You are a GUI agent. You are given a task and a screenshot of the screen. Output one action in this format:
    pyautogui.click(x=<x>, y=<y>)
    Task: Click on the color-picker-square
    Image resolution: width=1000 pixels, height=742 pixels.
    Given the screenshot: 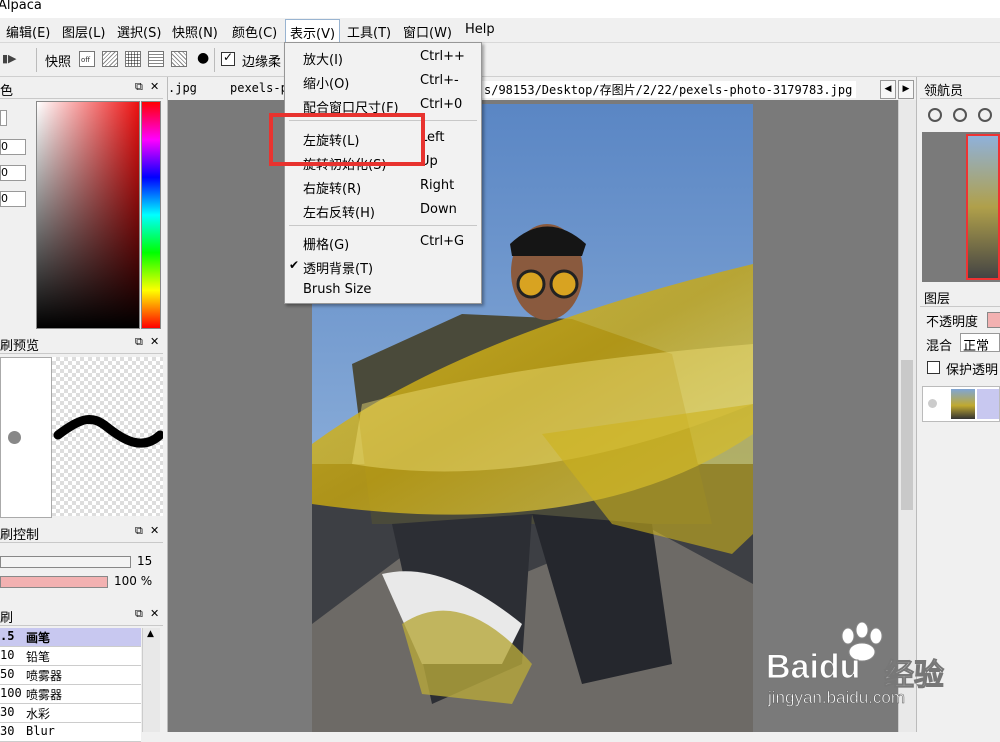 What is the action you would take?
    pyautogui.click(x=88, y=215)
    